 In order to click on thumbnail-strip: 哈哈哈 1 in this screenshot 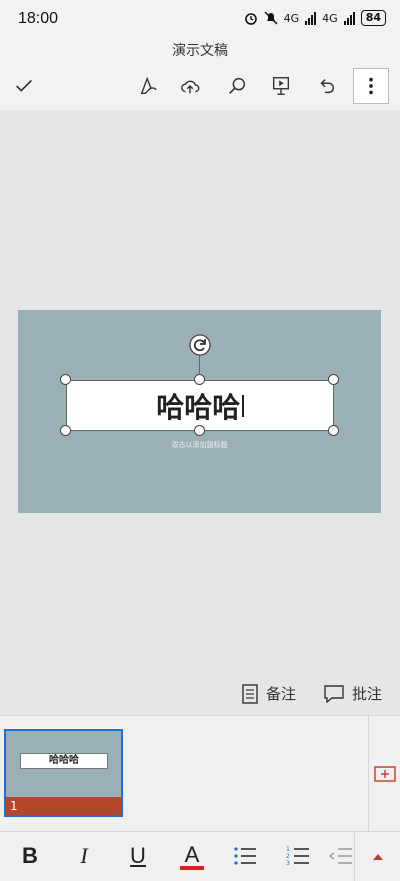, I will do `click(200, 773)`.